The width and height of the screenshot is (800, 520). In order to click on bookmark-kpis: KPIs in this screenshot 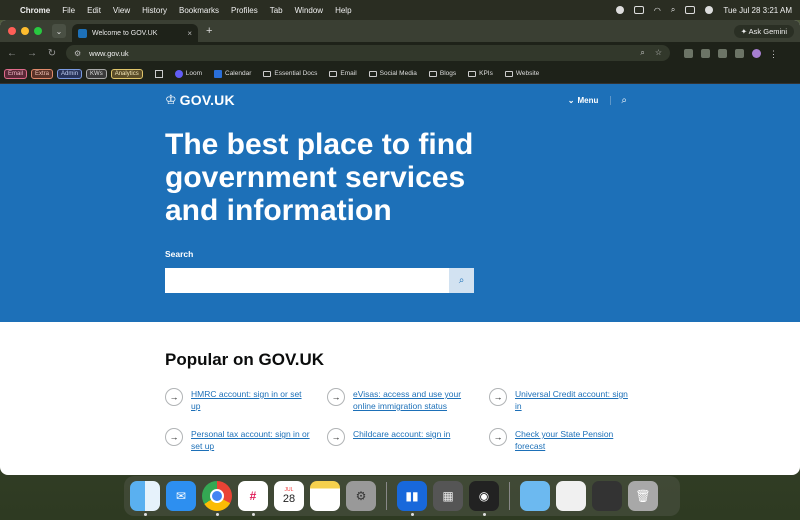, I will do `click(480, 73)`.